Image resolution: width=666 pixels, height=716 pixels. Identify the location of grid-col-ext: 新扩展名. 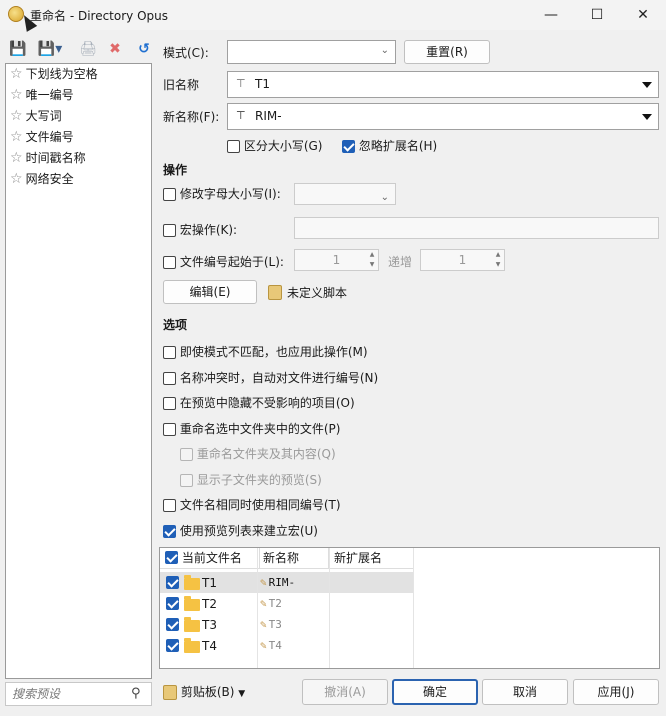
(371, 558).